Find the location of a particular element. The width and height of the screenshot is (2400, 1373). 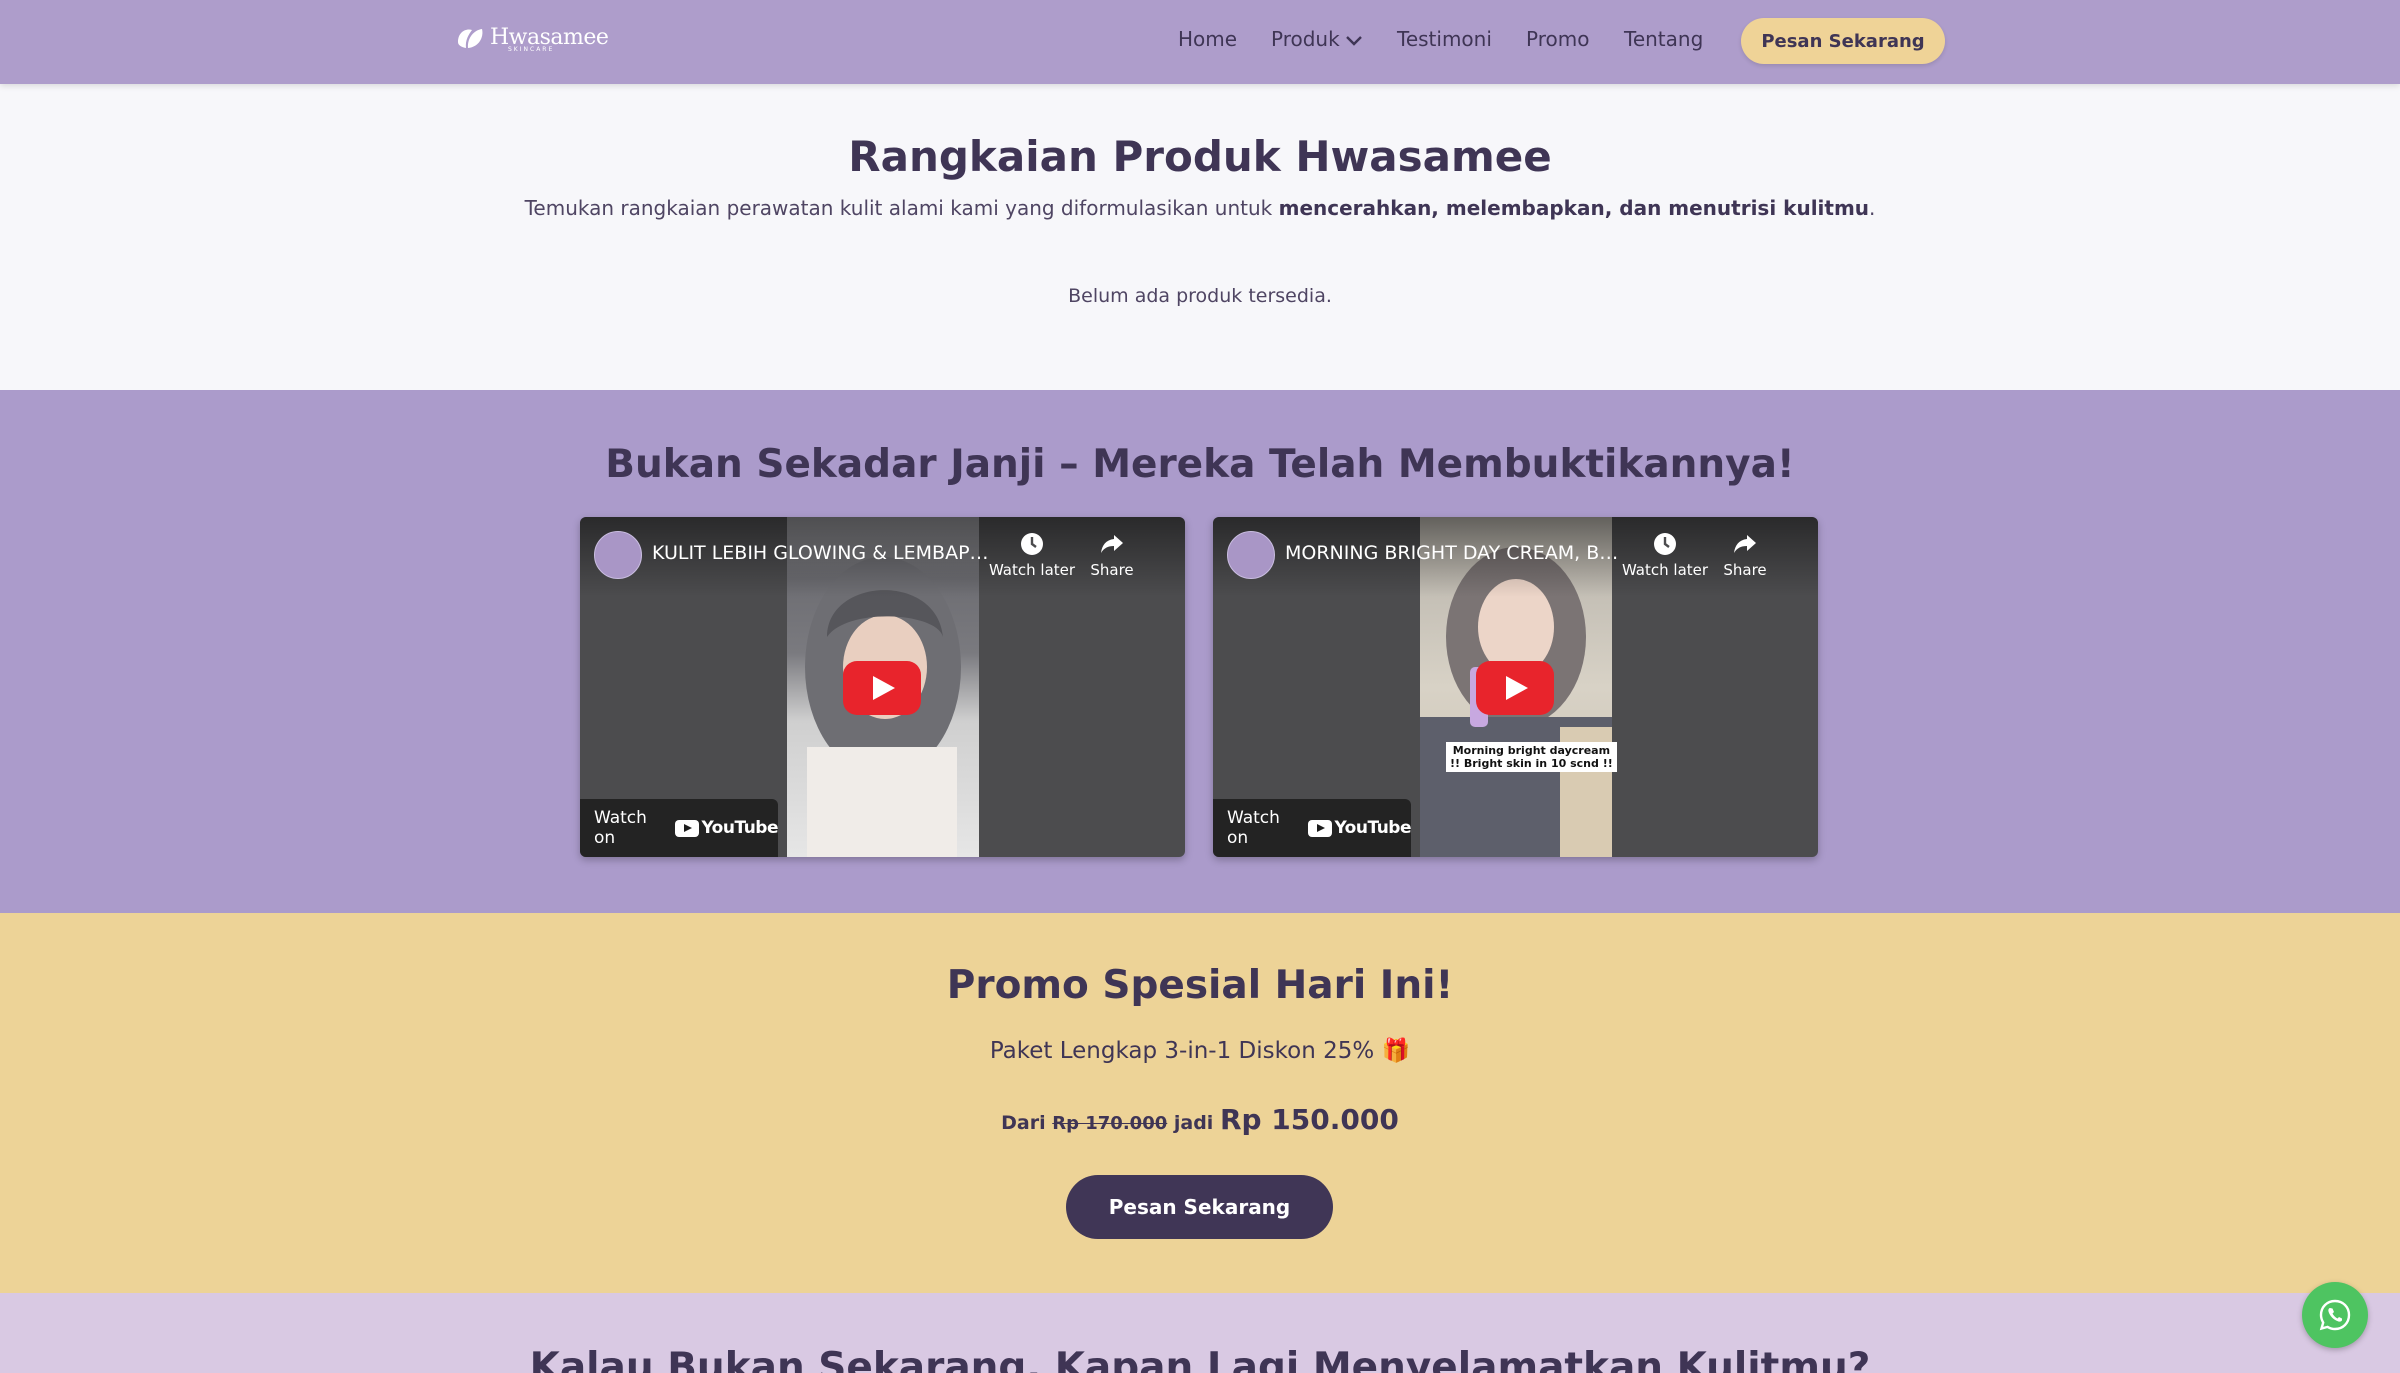

whatsapp-button is located at coordinates (2335, 1315).